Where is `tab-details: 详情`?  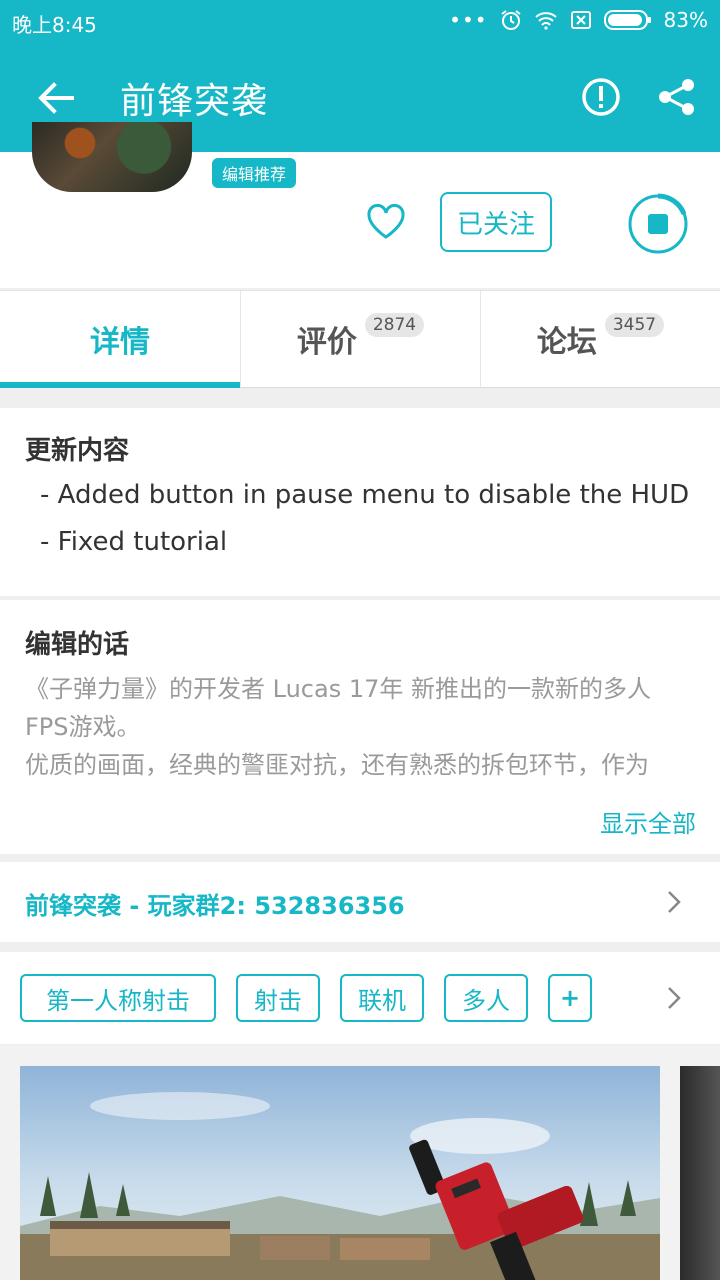
tab-details: 详情 is located at coordinates (120, 339).